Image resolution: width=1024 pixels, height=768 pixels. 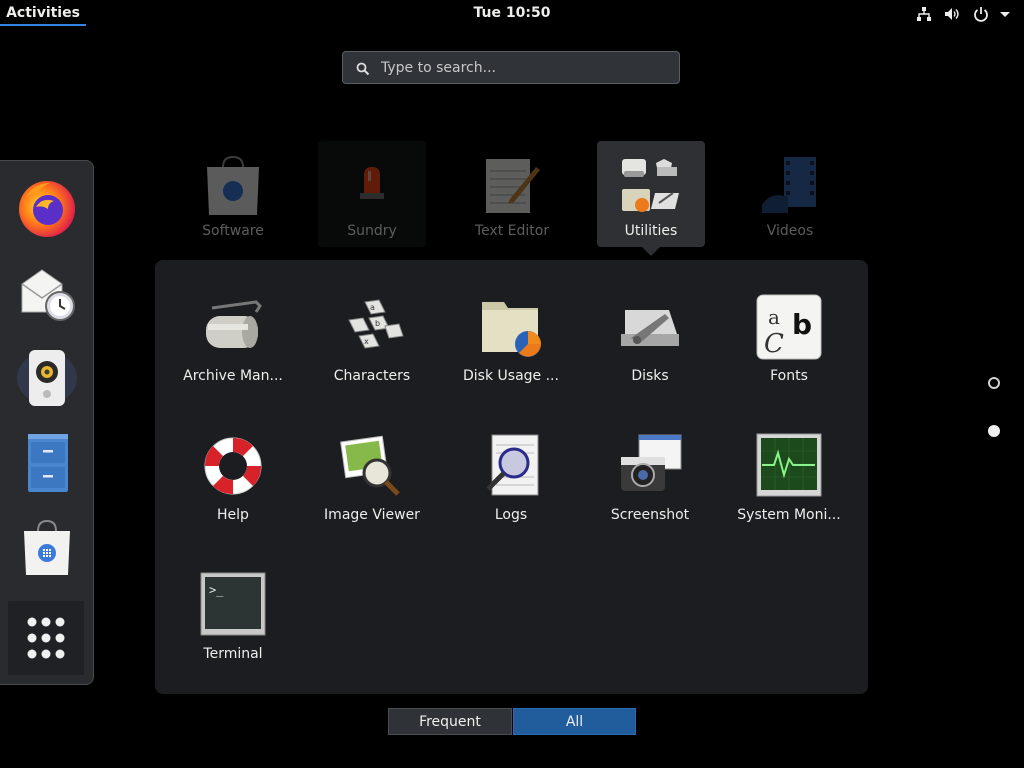 I want to click on app-text-editor: Text Editor, so click(x=512, y=194).